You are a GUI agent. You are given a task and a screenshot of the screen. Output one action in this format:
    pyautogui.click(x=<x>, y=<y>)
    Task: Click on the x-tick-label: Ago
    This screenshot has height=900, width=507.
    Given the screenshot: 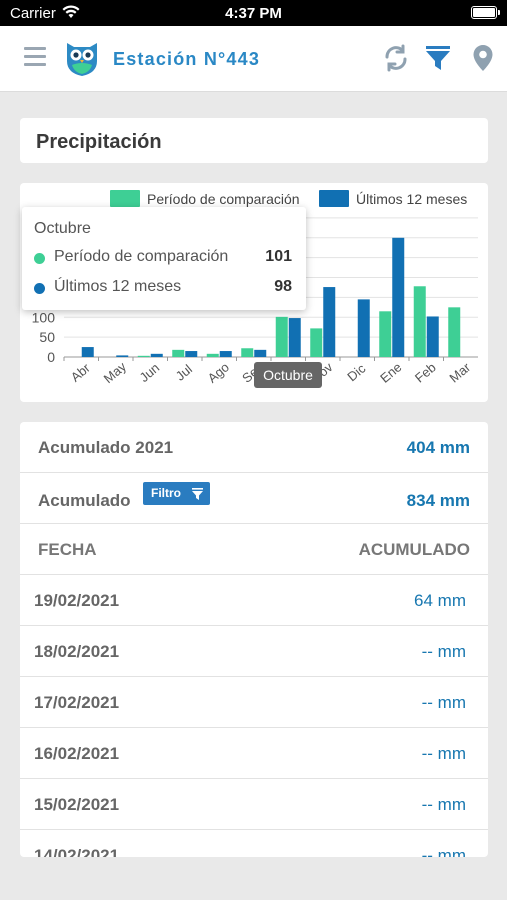 What is the action you would take?
    pyautogui.click(x=218, y=372)
    